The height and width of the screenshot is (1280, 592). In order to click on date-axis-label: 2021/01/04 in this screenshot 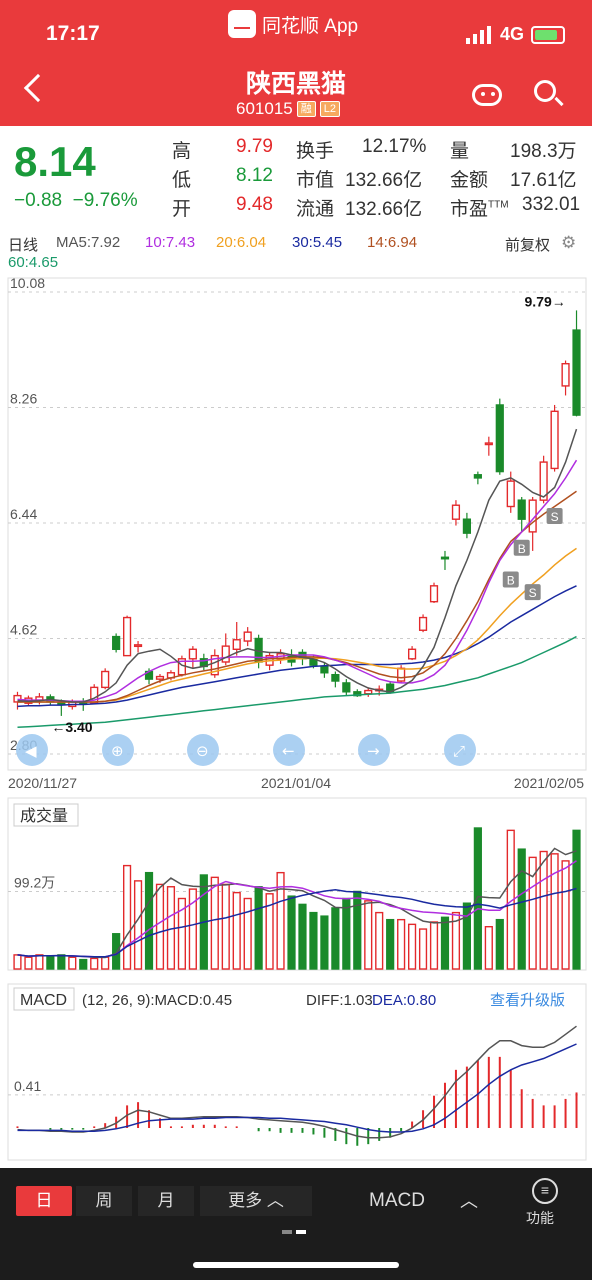, I will do `click(296, 783)`.